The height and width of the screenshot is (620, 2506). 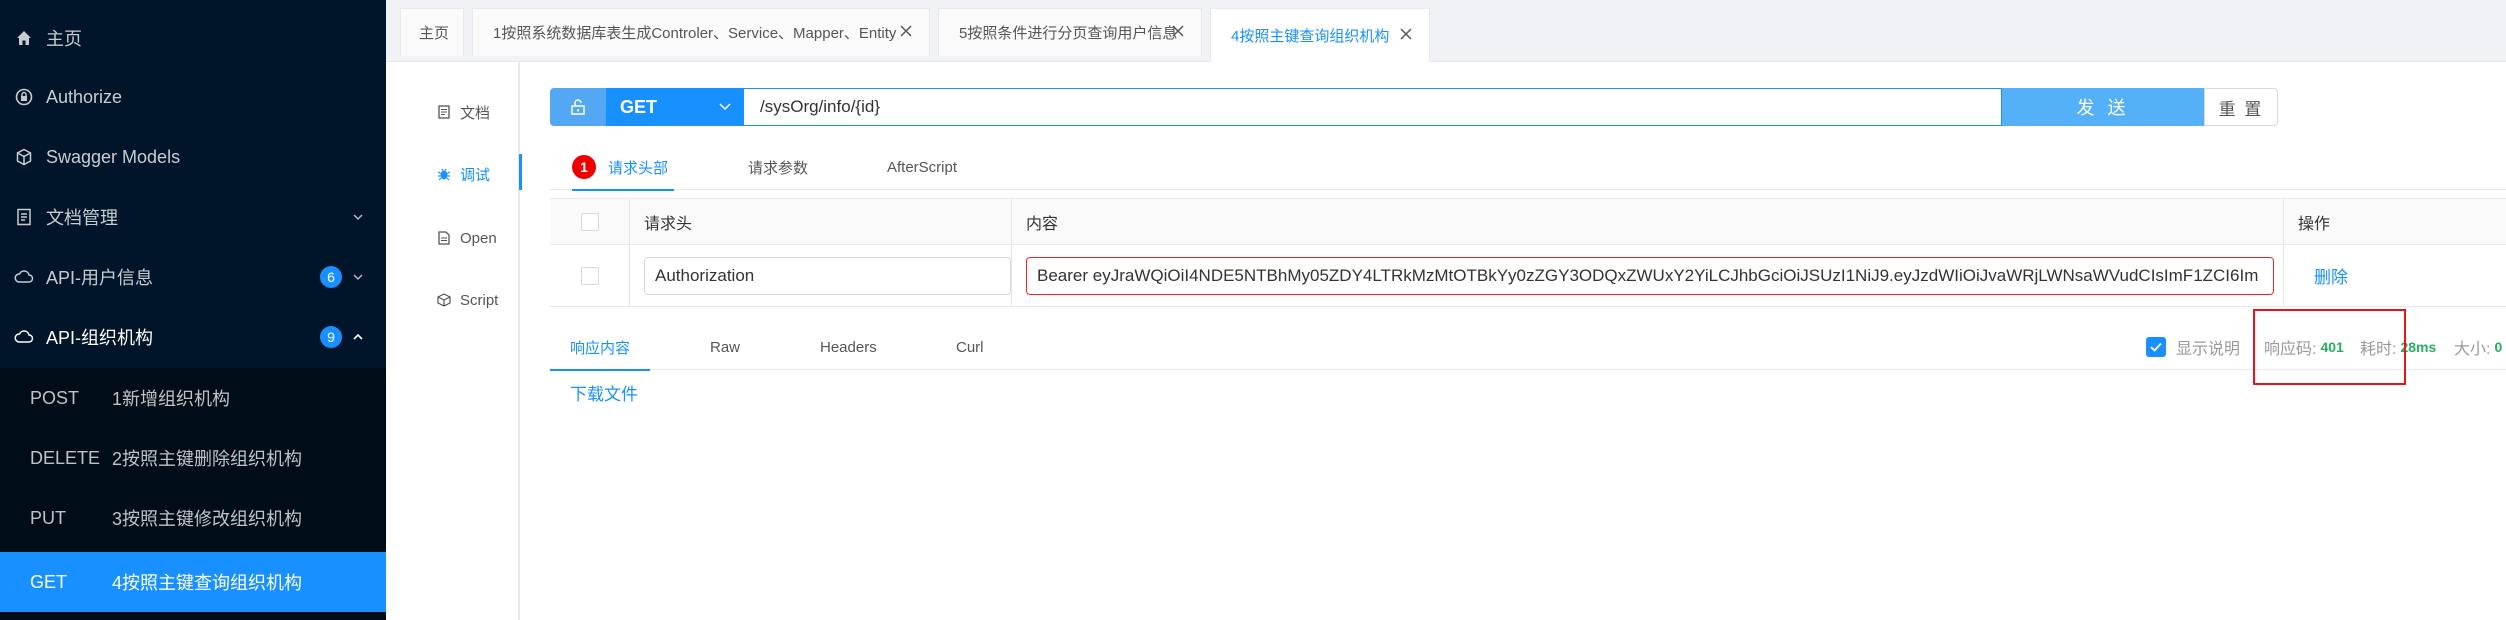 I want to click on tab-page-query-user: 5按照条件进行分页查询用户信息, so click(x=1070, y=32).